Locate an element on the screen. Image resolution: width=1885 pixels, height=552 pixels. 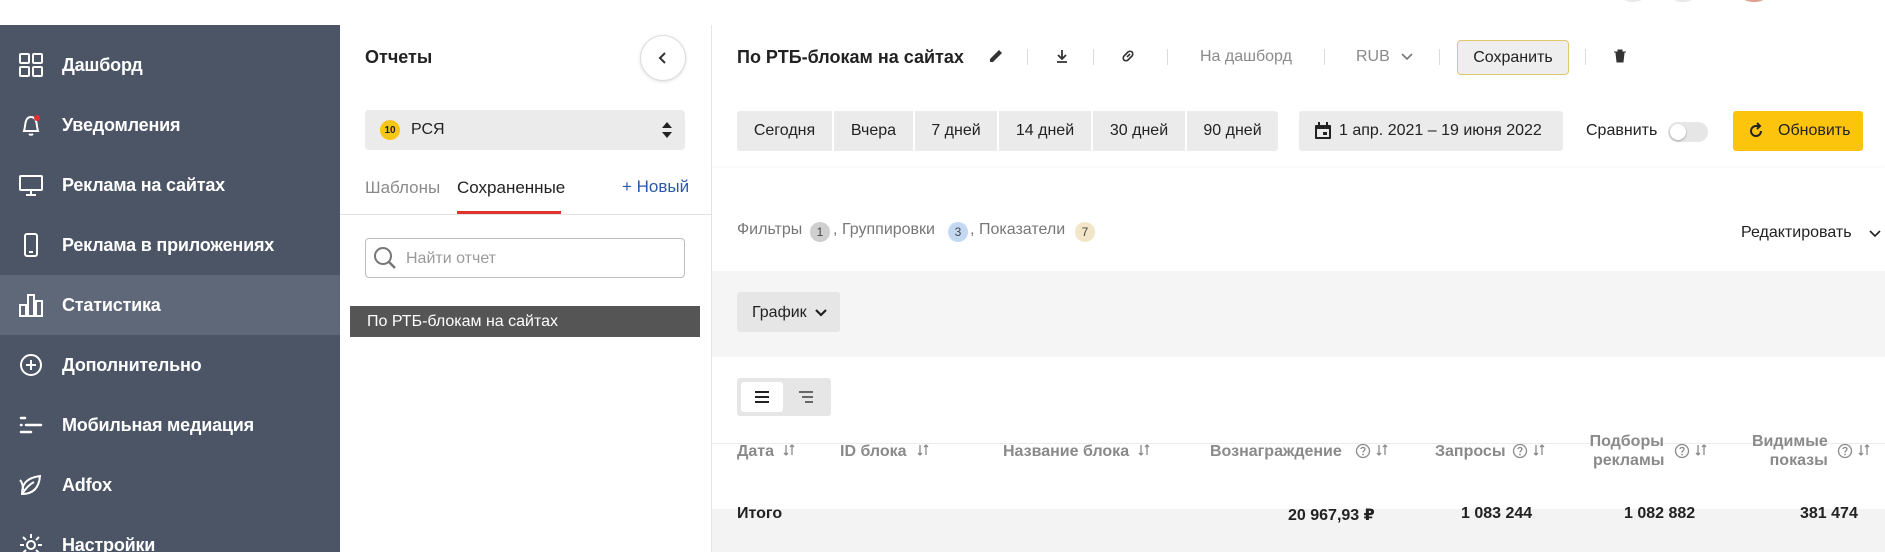
report-item-label: По РТБ-блокам на сайтах is located at coordinates (463, 321).